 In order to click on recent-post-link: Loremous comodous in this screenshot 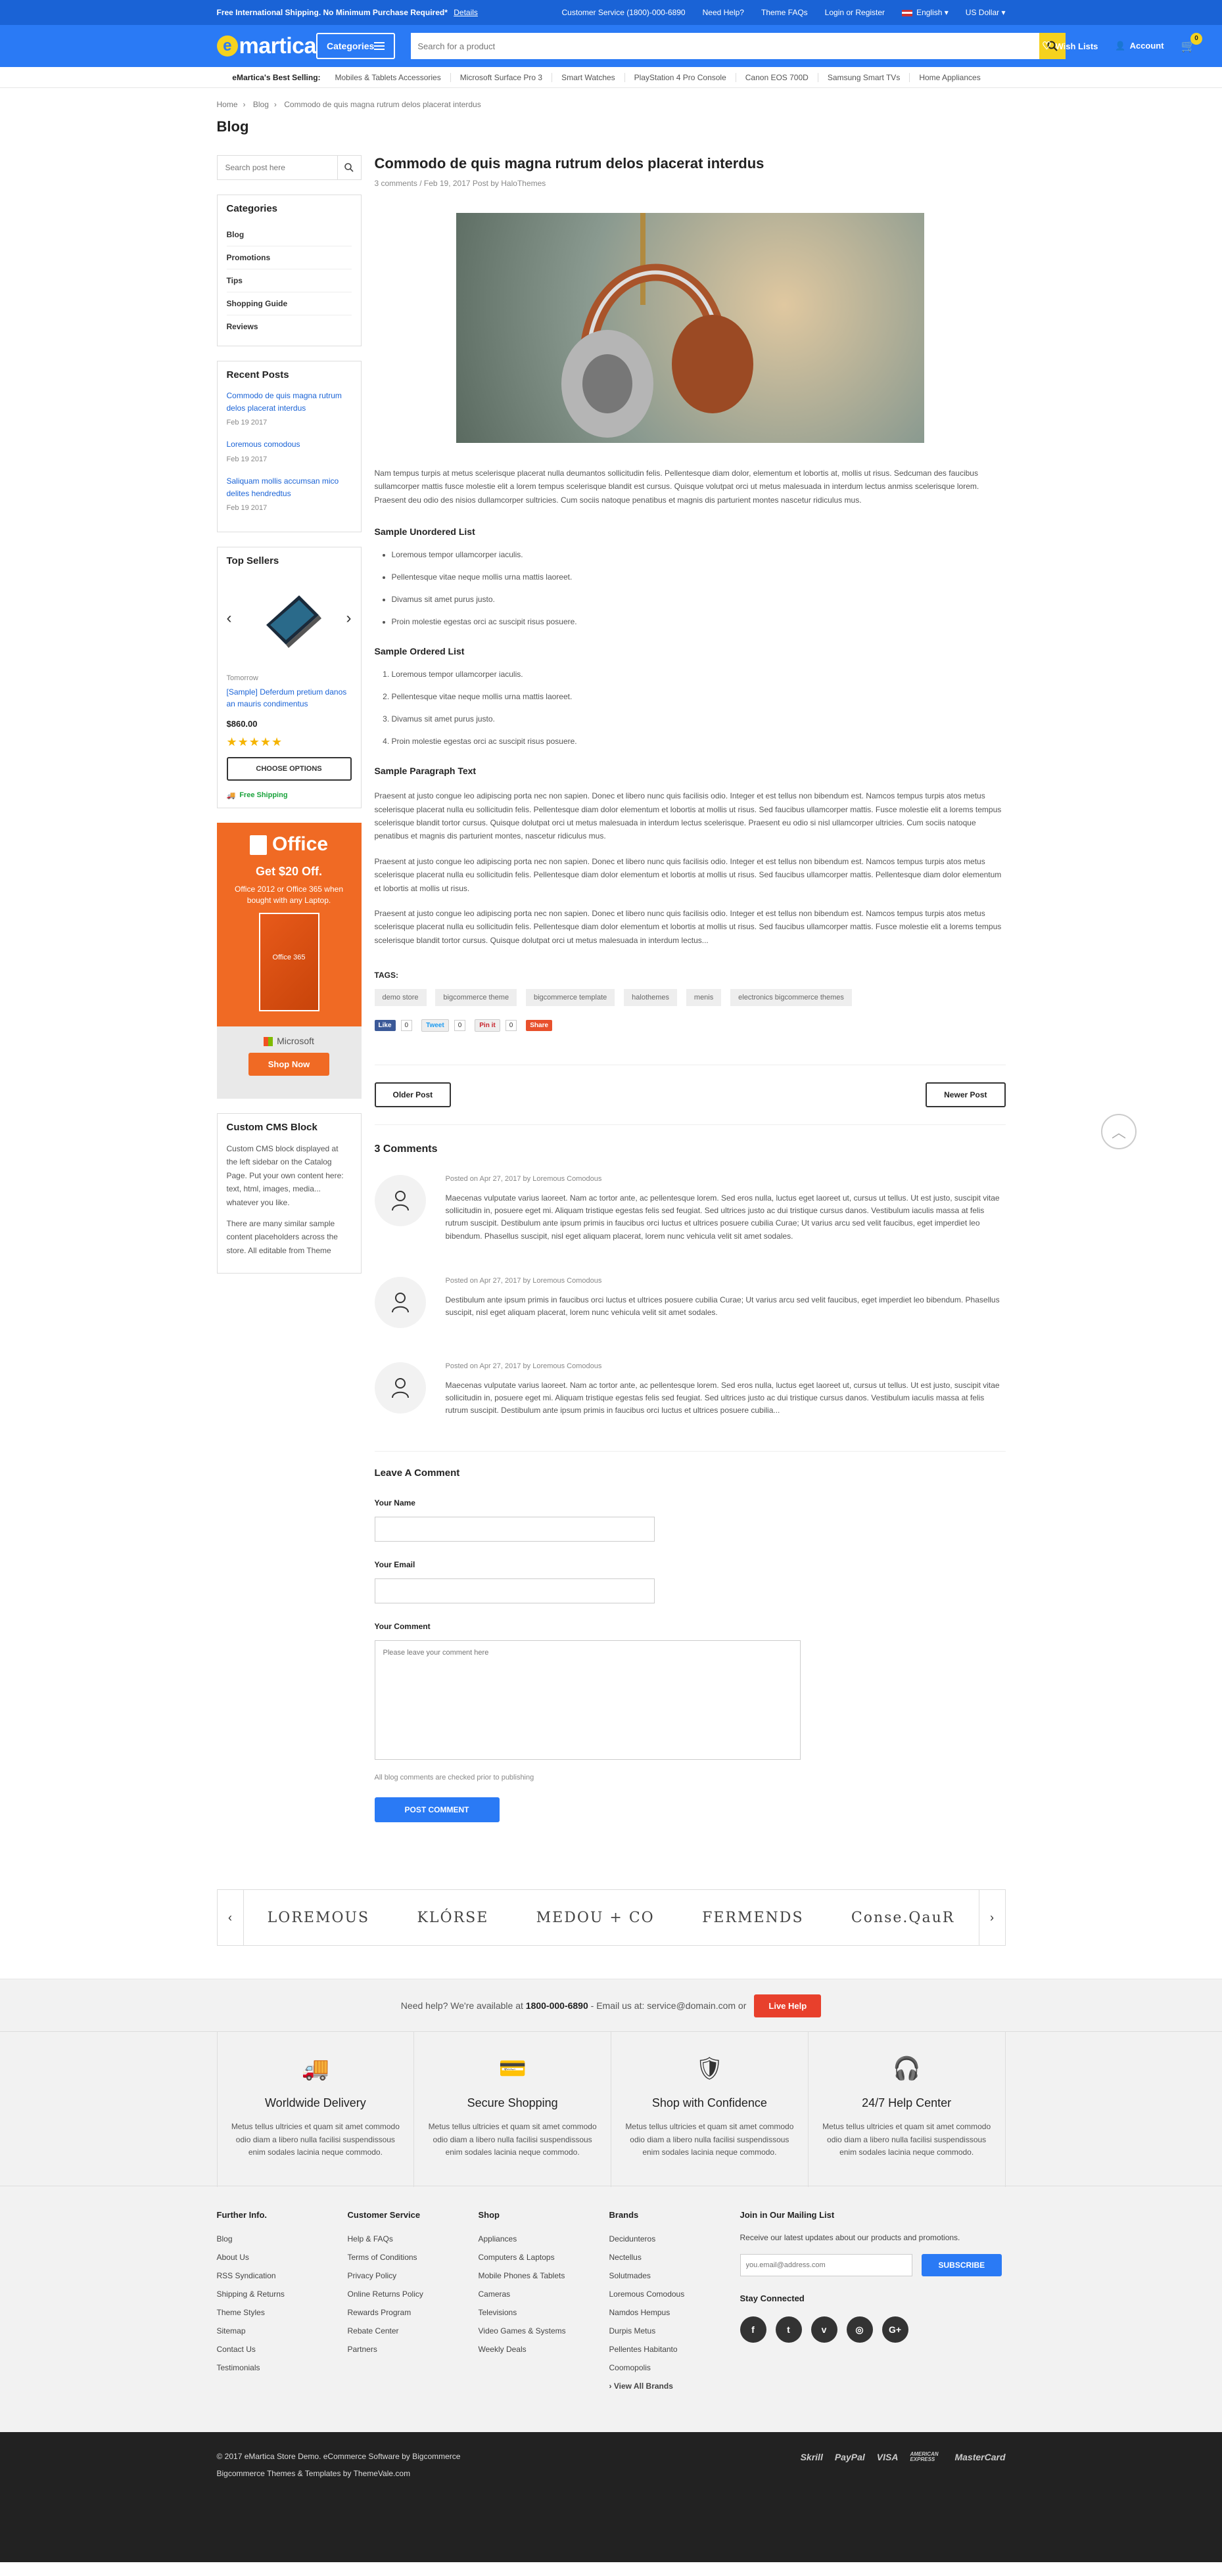, I will do `click(263, 444)`.